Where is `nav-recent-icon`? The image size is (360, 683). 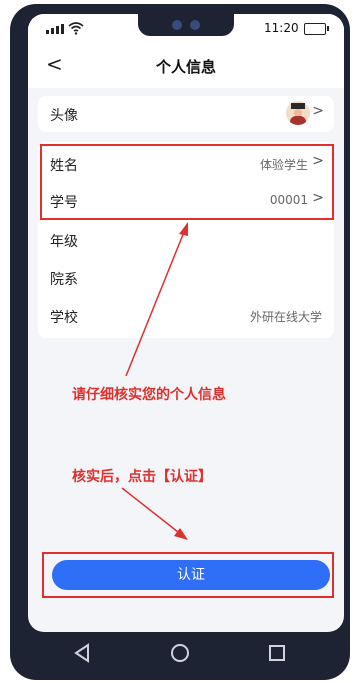 nav-recent-icon is located at coordinates (277, 653).